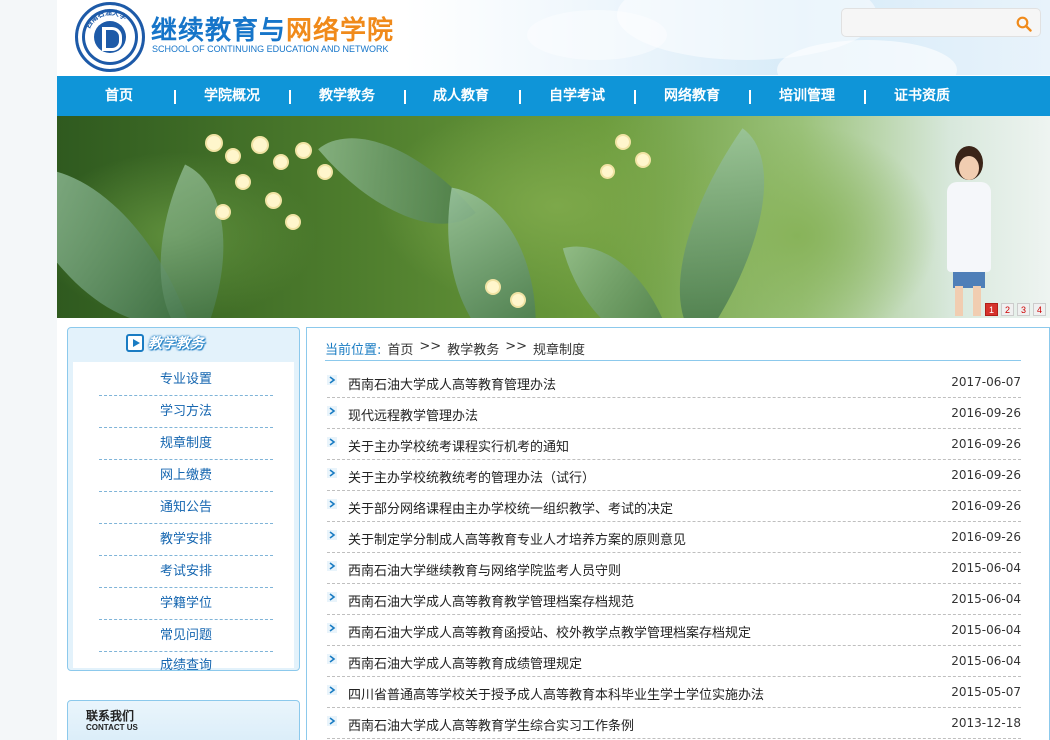 This screenshot has width=1050, height=740. I want to click on article-row: 西南石油大学成人高等教育学生综合实习工作条例 2013-12-18, so click(674, 723).